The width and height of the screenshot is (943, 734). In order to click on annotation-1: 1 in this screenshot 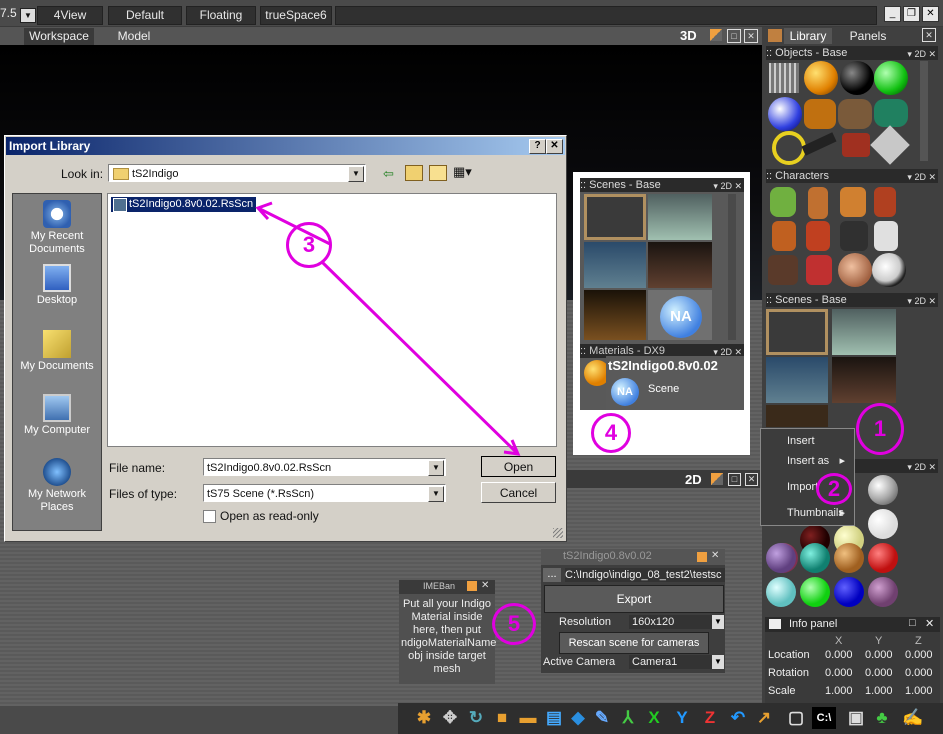, I will do `click(880, 429)`.